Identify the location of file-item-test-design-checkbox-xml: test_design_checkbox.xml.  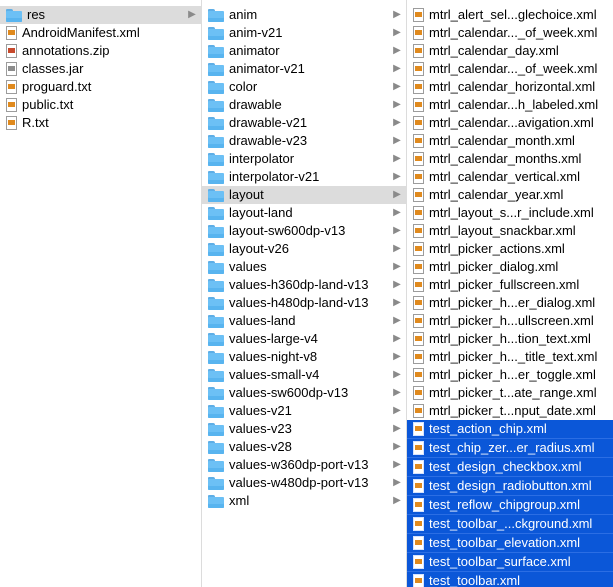
(510, 466).